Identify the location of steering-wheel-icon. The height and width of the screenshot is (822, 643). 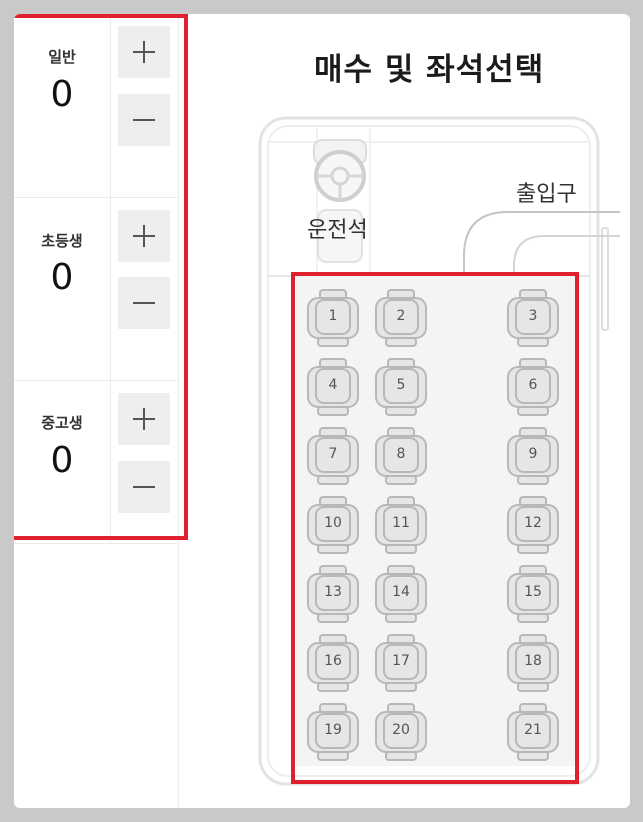
(340, 176).